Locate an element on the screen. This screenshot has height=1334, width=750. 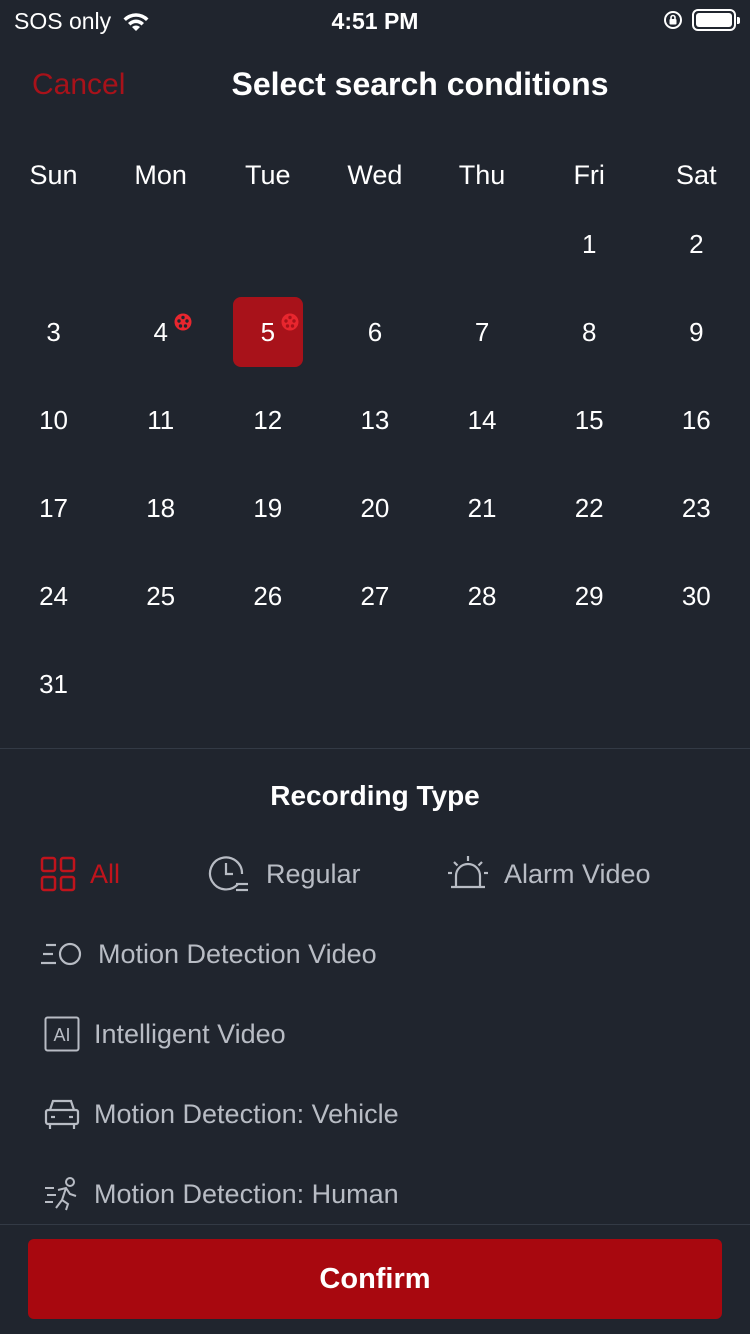
calendar-day-2: 2 is located at coordinates (696, 244).